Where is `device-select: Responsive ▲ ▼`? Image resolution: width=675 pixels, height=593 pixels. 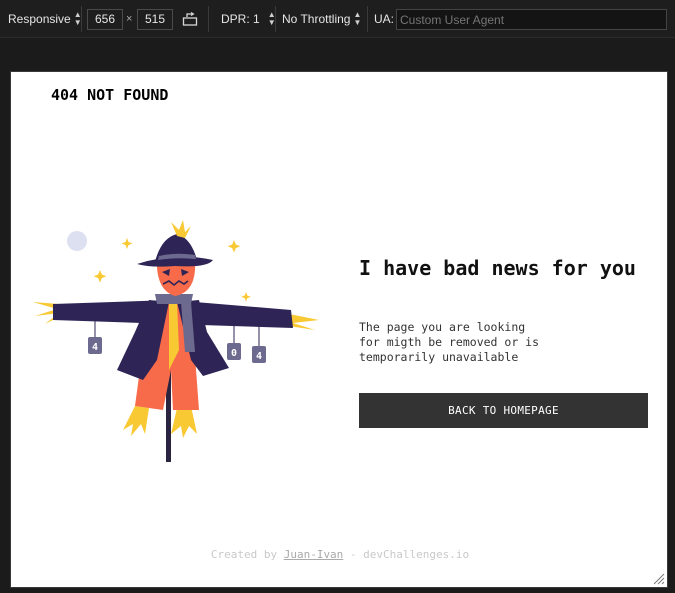 device-select: Responsive ▲ ▼ is located at coordinates (45, 19).